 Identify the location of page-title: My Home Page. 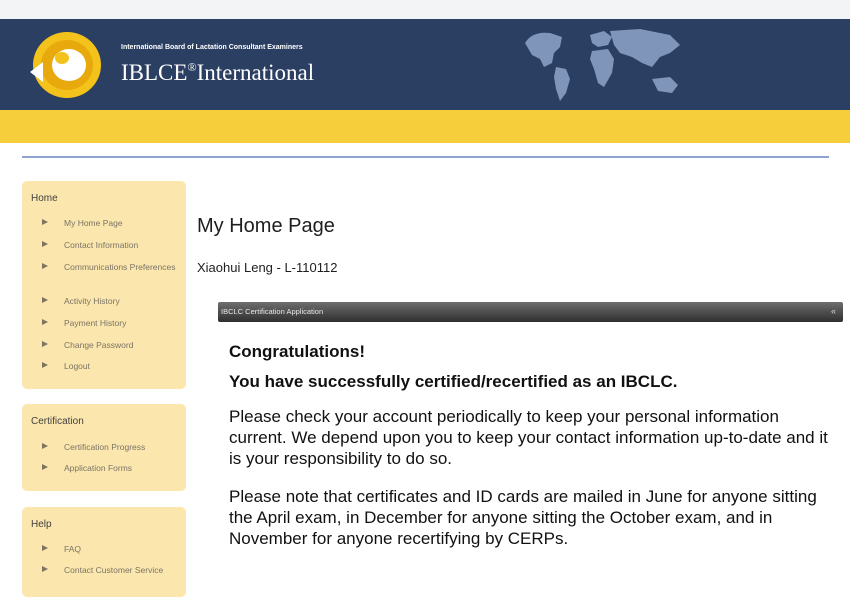
(266, 226).